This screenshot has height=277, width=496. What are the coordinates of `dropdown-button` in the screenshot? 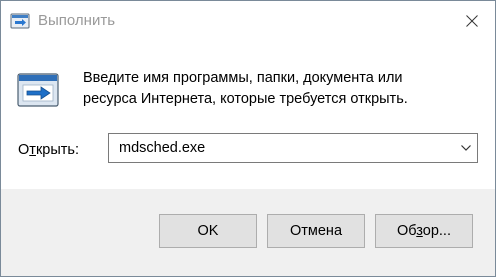 It's located at (466, 148).